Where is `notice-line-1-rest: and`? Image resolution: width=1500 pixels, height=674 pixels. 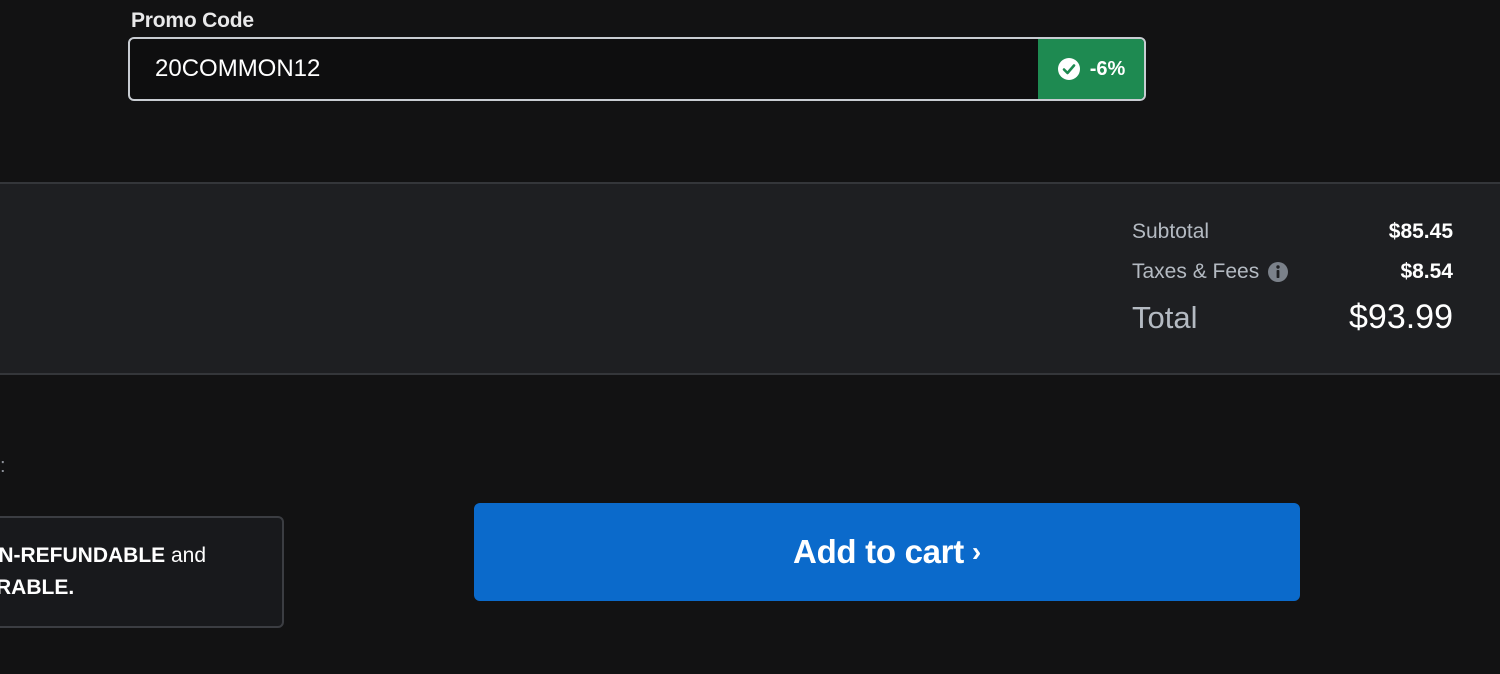 notice-line-1-rest: and is located at coordinates (186, 555).